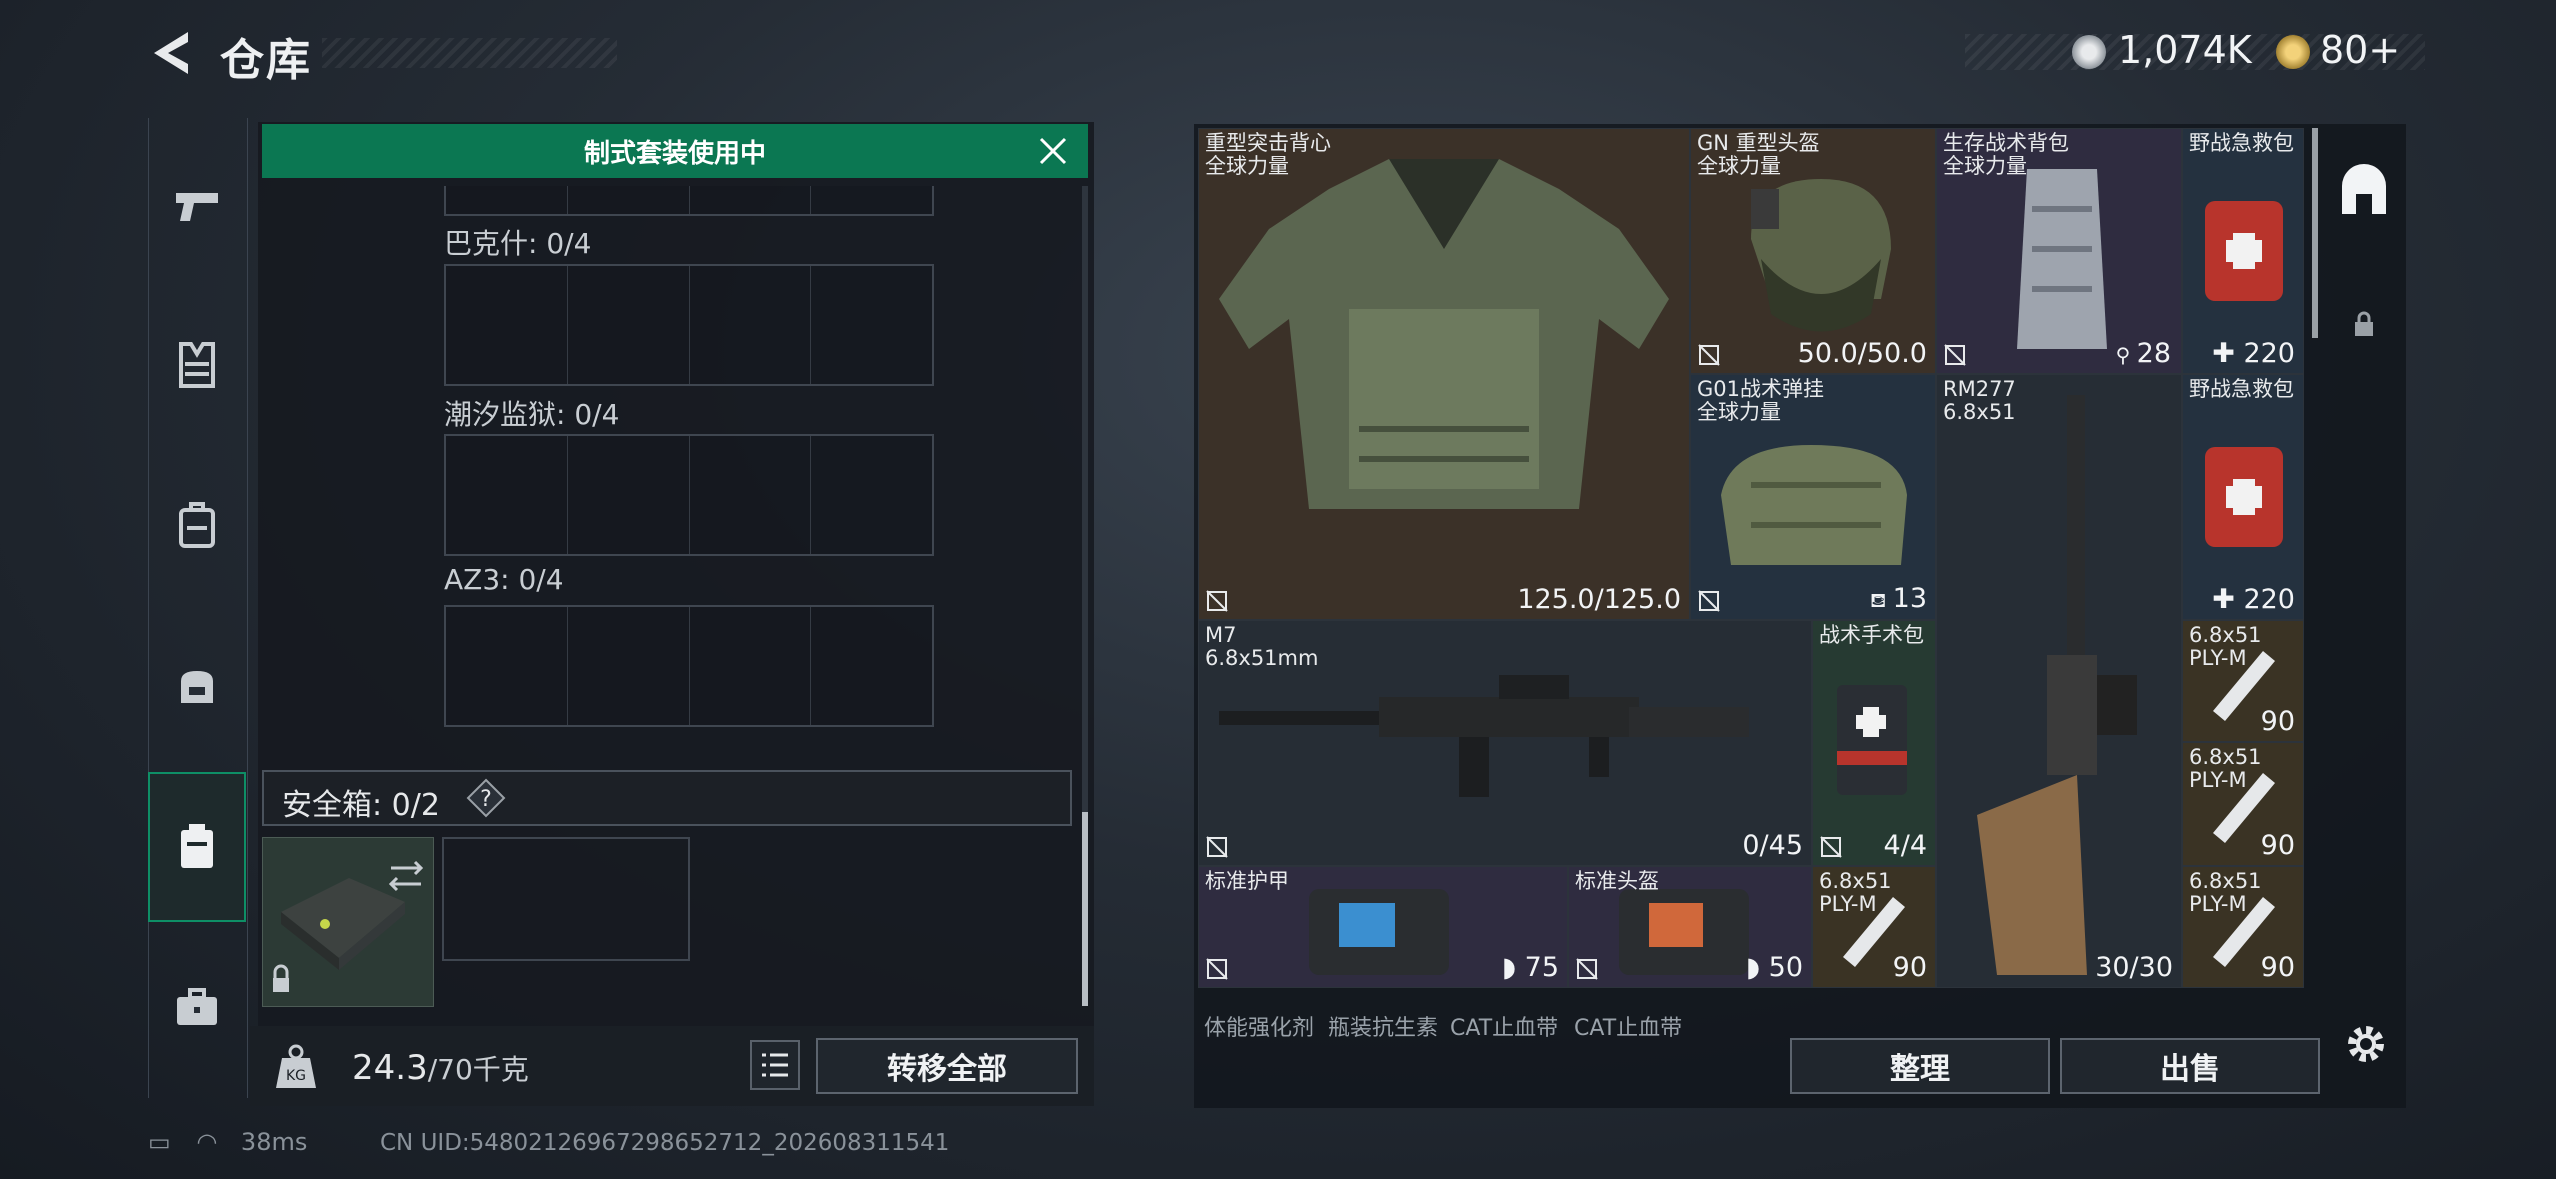 This screenshot has width=2556, height=1179. I want to click on item-name: RM277 6.8x51, so click(1979, 400).